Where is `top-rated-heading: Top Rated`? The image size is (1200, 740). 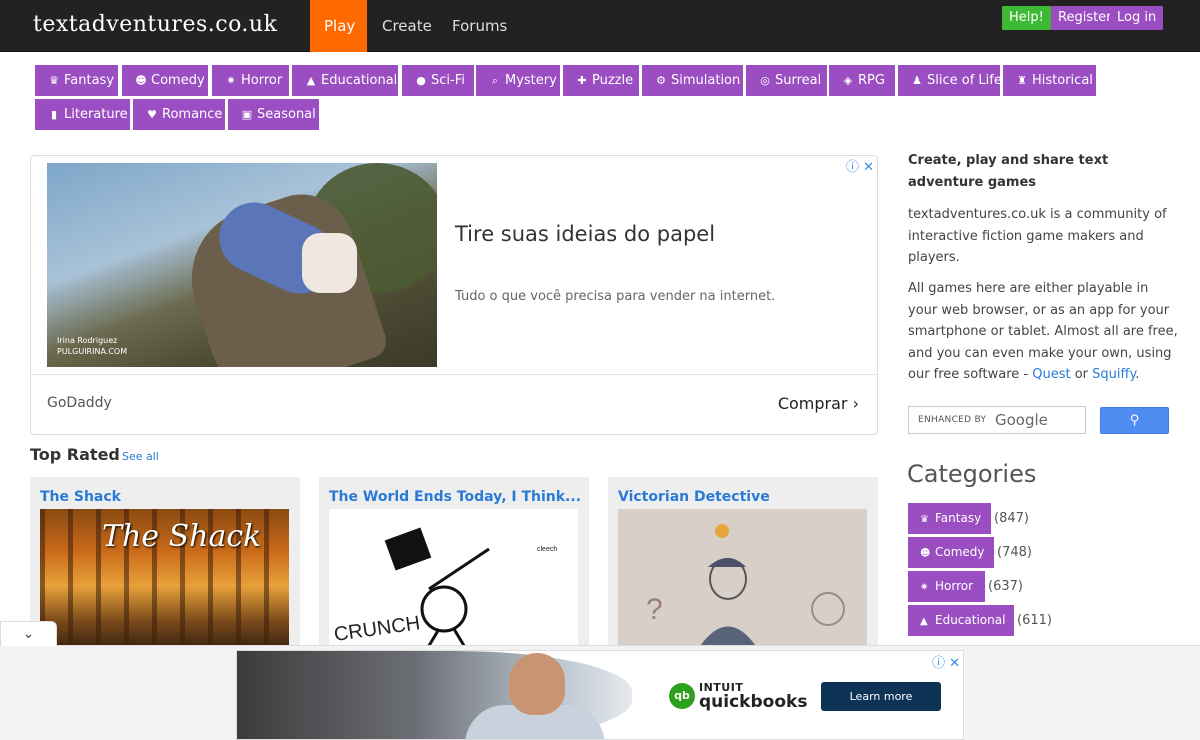 top-rated-heading: Top Rated is located at coordinates (75, 454).